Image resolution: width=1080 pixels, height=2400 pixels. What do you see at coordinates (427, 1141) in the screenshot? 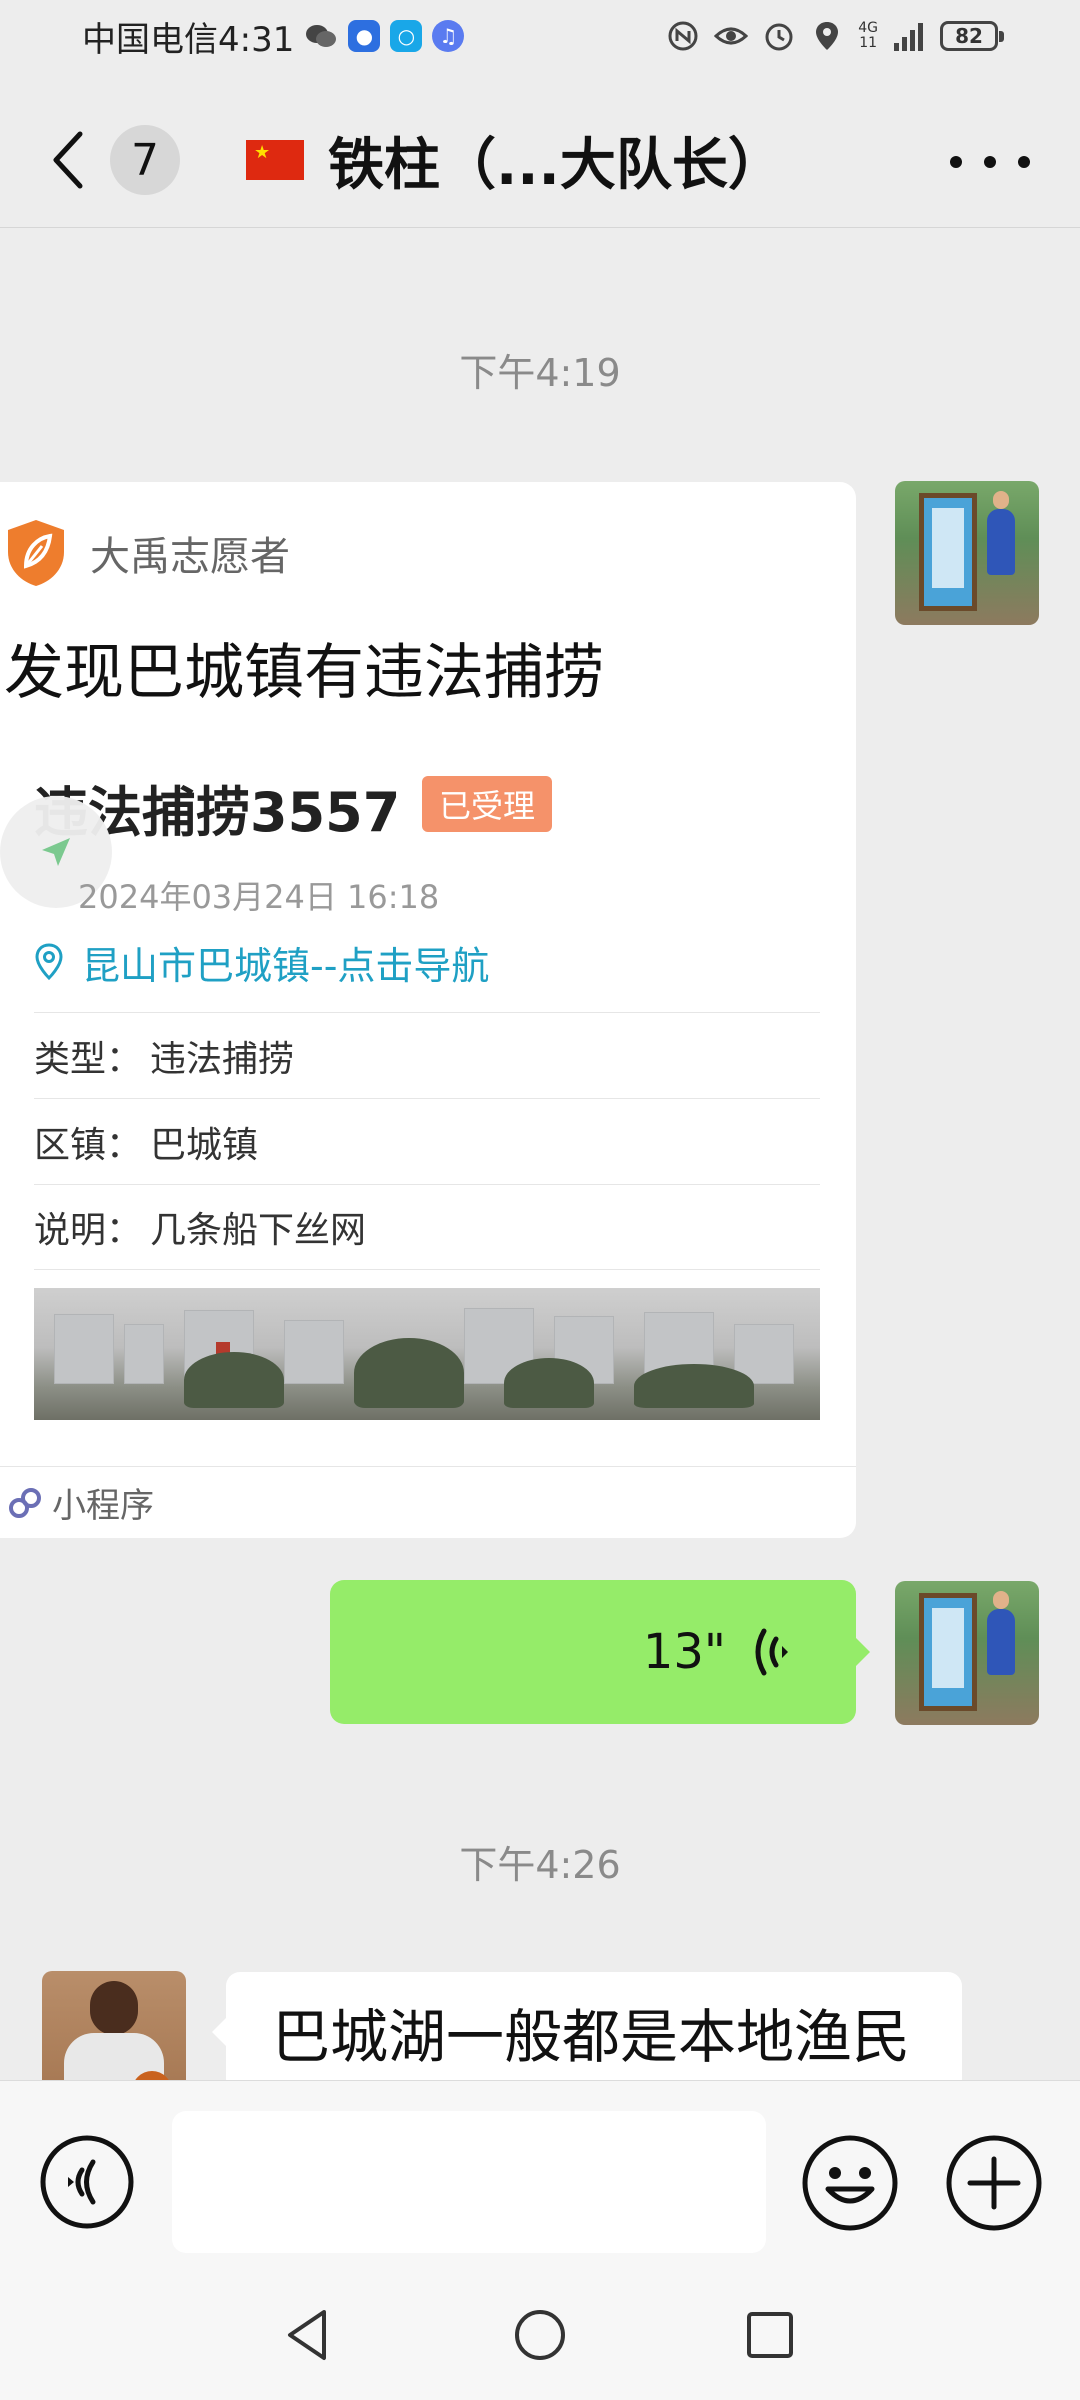
I see `report-field-row: 区镇： 巴城镇` at bounding box center [427, 1141].